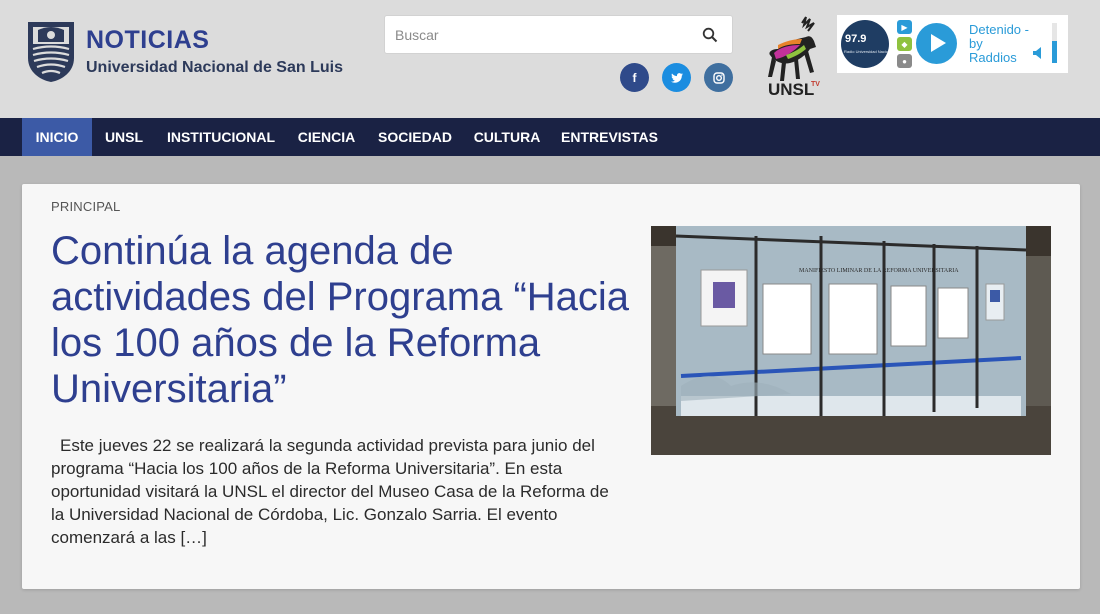 This screenshot has height=614, width=1100. I want to click on instagram-button, so click(718, 77).